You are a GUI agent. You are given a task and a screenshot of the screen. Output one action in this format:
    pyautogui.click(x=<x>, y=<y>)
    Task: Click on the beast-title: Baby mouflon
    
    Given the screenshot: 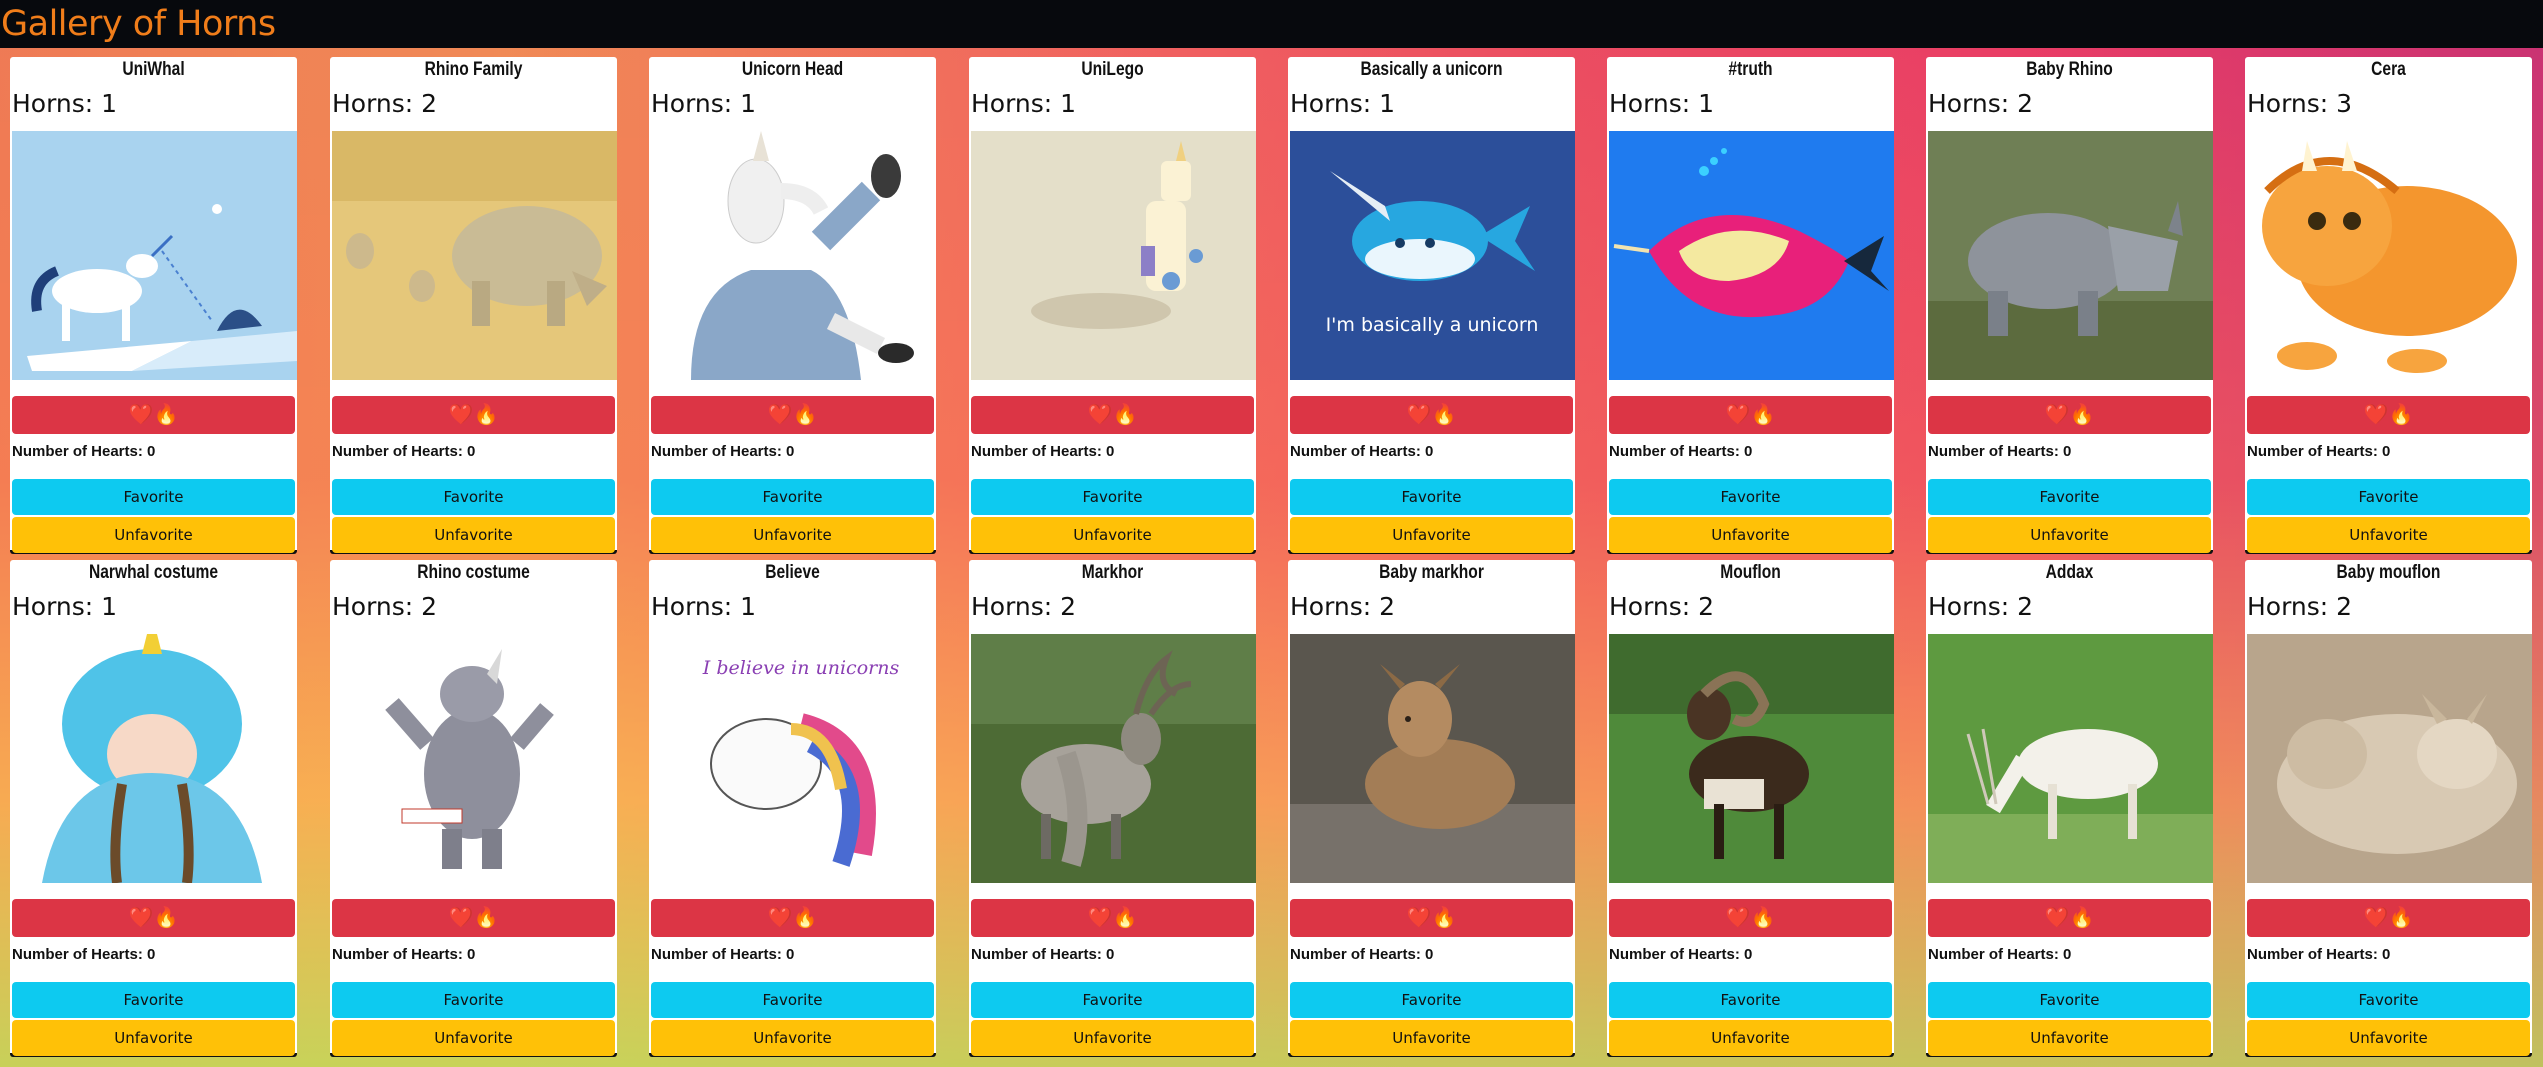 What is the action you would take?
    pyautogui.click(x=2388, y=572)
    